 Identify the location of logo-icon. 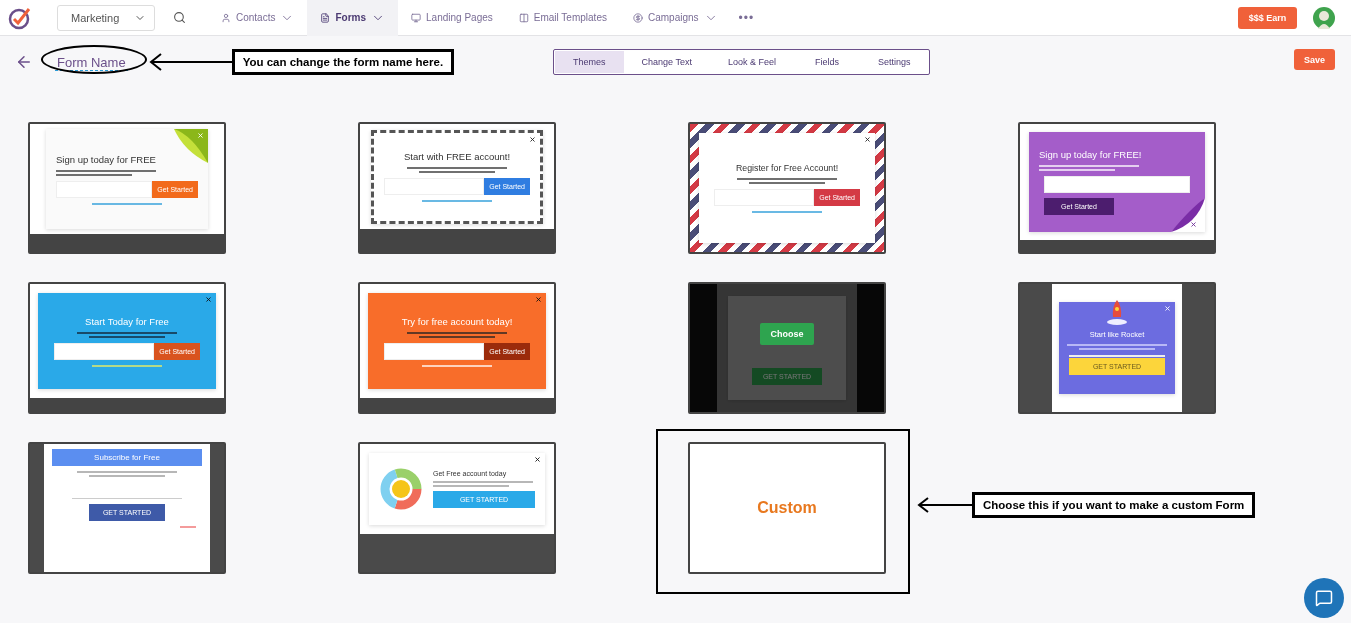
(20, 17).